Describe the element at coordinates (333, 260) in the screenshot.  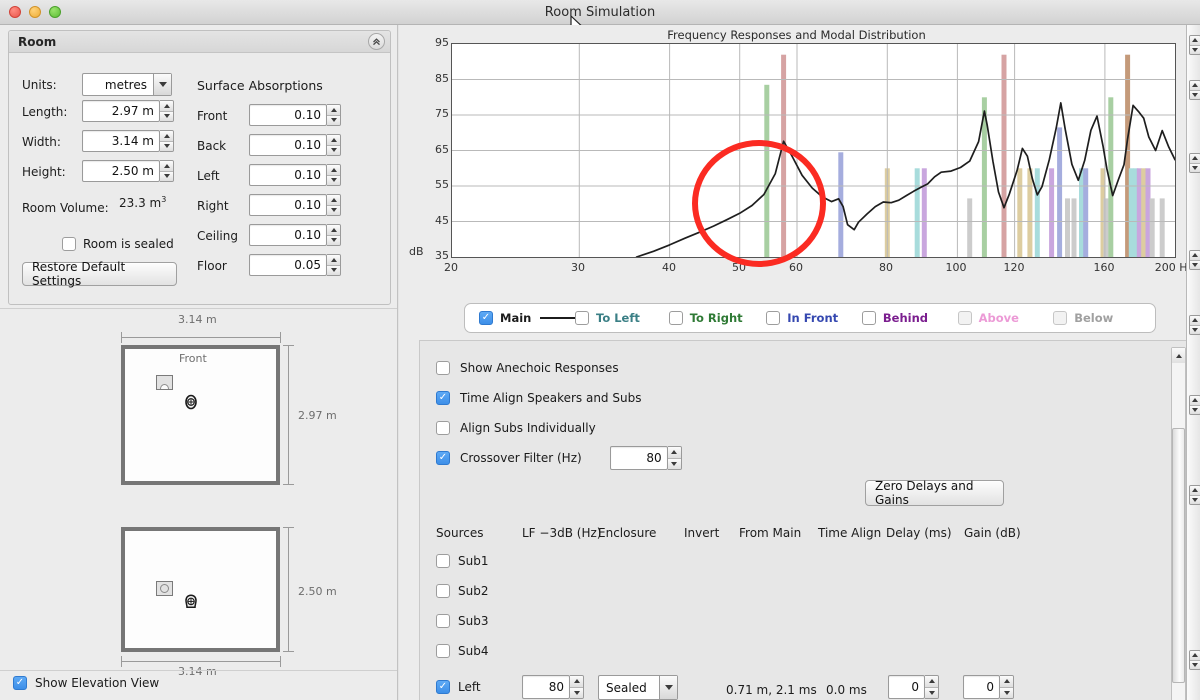
I see `floor-up` at that location.